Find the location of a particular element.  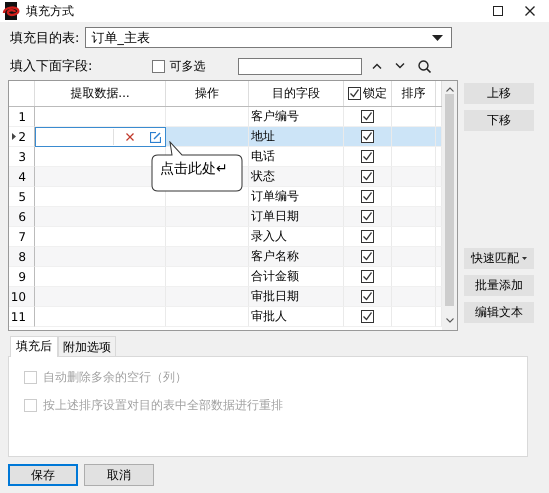

row-number: 6 is located at coordinates (22, 217).